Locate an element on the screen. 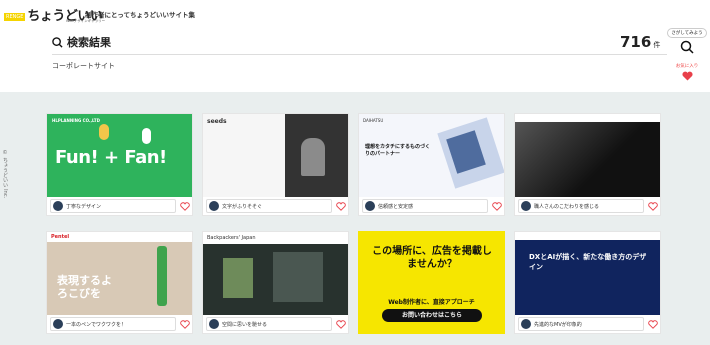  caption-text: 信頼感と安定感 is located at coordinates (396, 206).